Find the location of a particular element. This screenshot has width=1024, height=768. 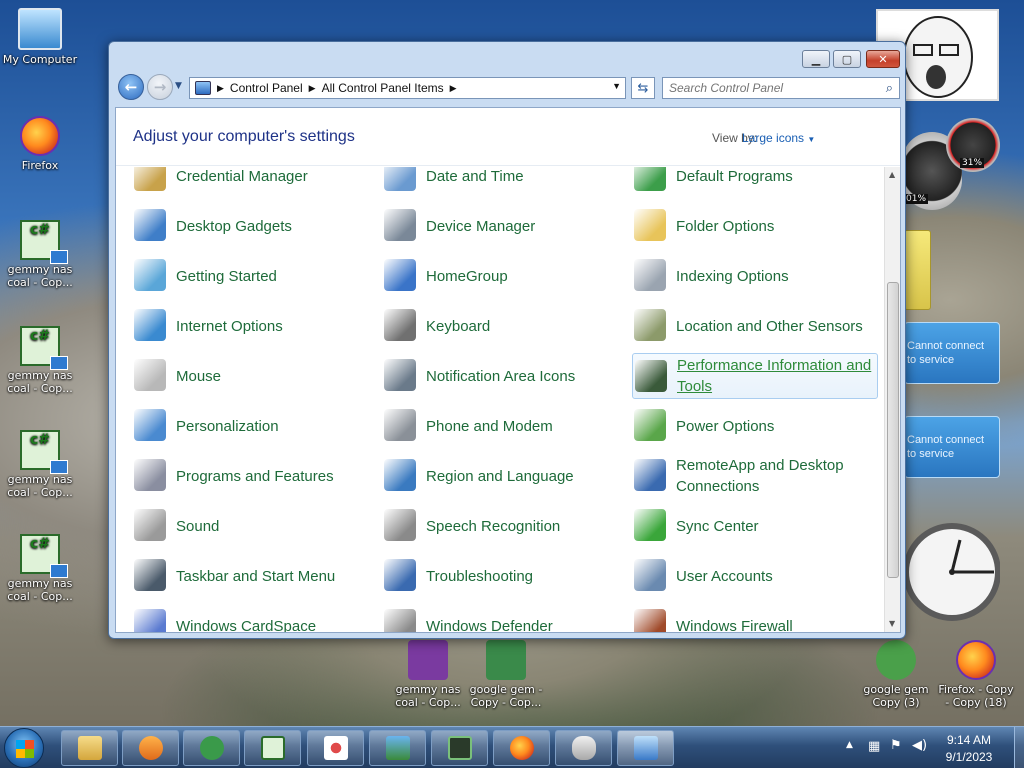

taskbar-button-snipping is located at coordinates (335, 748).